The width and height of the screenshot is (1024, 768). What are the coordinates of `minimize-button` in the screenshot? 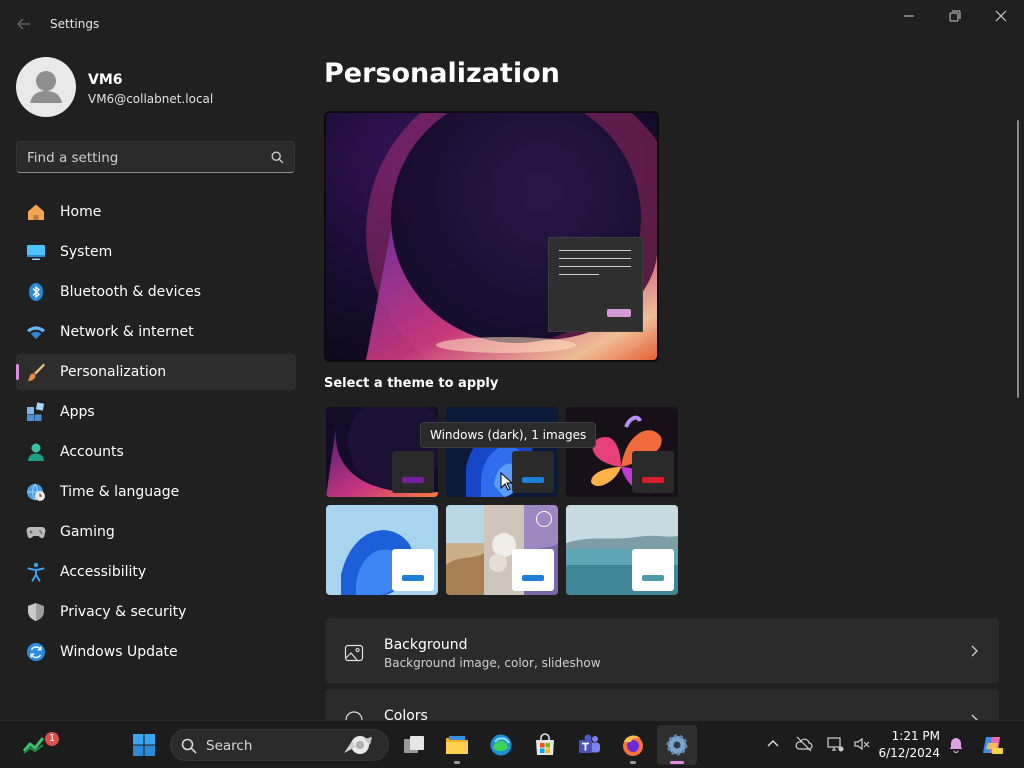 It's located at (909, 16).